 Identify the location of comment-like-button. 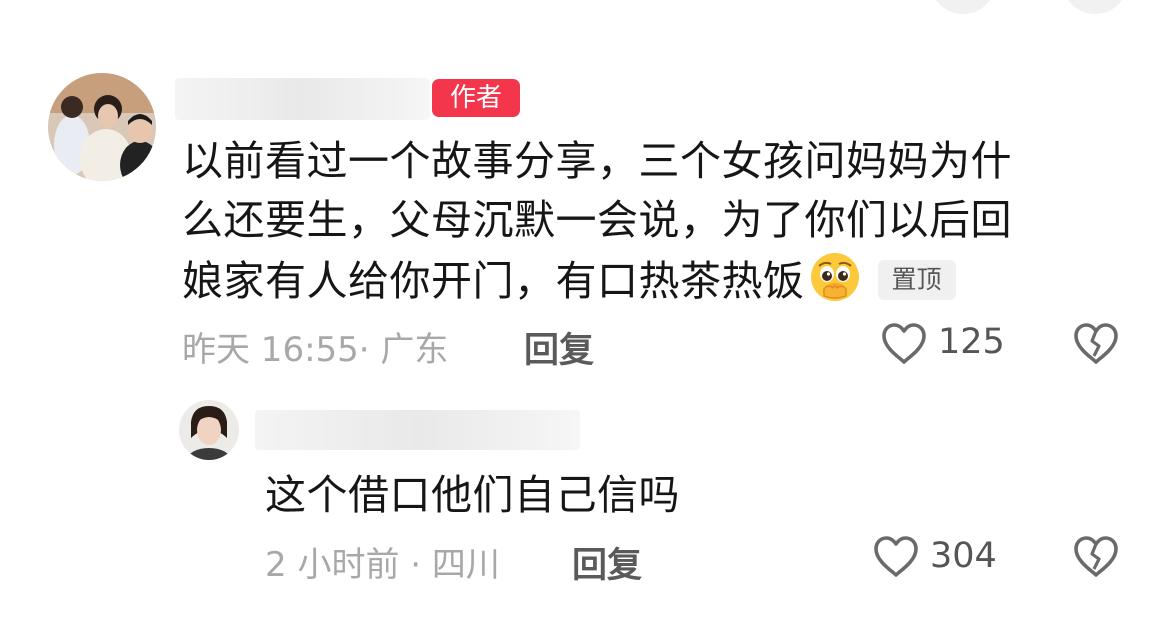
(904, 344).